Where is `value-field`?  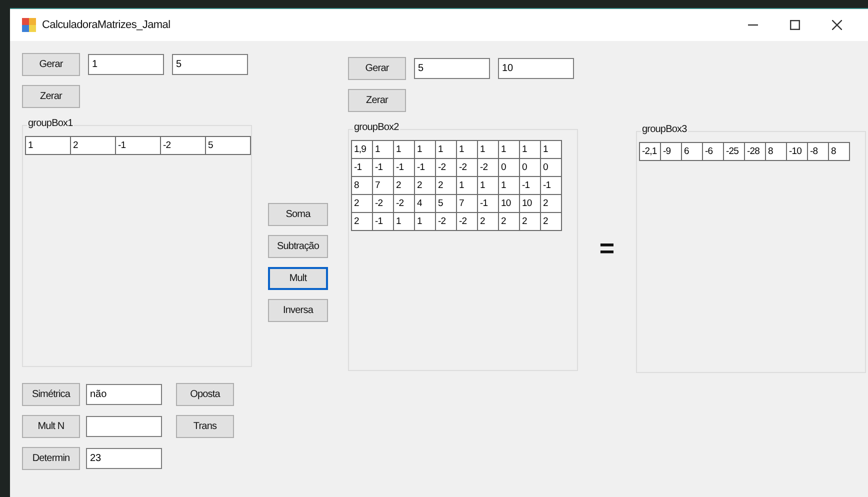
value-field is located at coordinates (124, 426).